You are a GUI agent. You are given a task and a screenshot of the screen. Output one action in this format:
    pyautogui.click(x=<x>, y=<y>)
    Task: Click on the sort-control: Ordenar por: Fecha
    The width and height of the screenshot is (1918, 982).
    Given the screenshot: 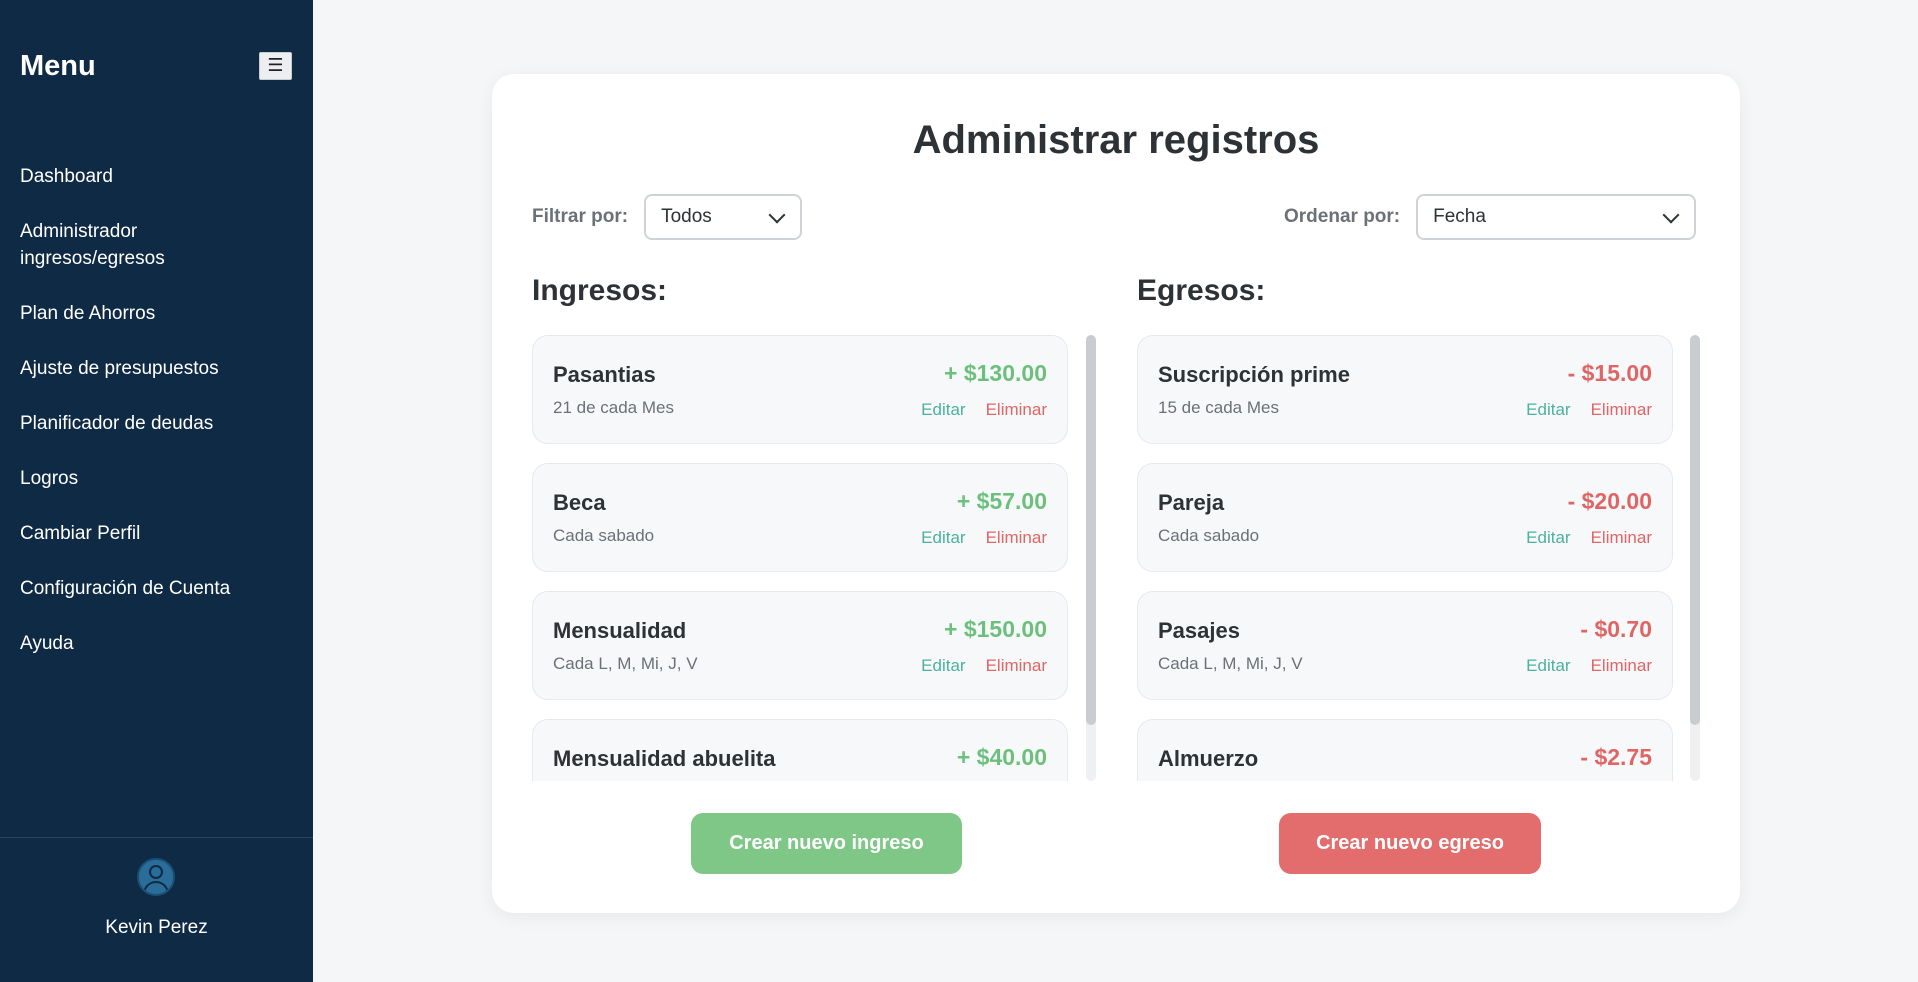 What is the action you would take?
    pyautogui.click(x=1490, y=217)
    